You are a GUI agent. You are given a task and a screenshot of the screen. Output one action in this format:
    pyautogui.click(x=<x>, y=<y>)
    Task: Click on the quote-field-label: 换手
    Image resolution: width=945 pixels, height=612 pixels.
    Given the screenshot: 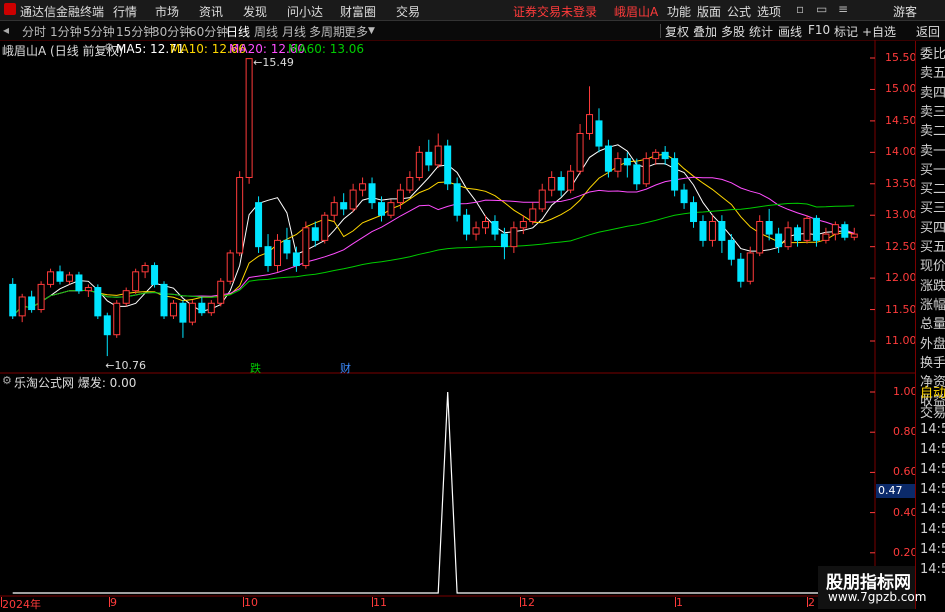 What is the action you would take?
    pyautogui.click(x=932, y=363)
    